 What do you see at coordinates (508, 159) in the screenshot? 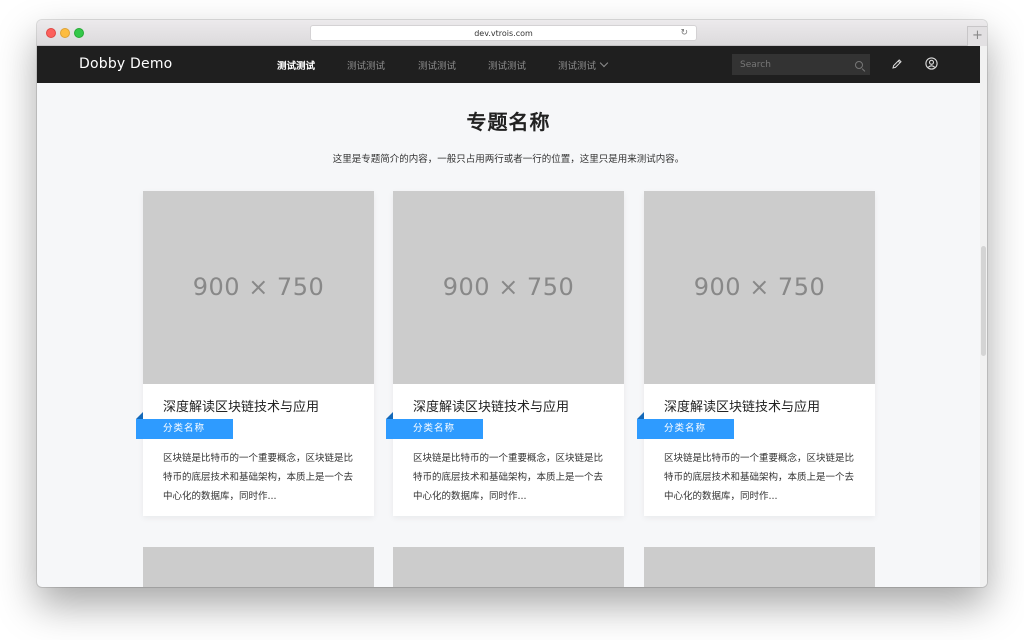
I see `page-intro: 这里是专题简介的内容，一般只占用两行或者一行的位置，这里只是用来测试内容。` at bounding box center [508, 159].